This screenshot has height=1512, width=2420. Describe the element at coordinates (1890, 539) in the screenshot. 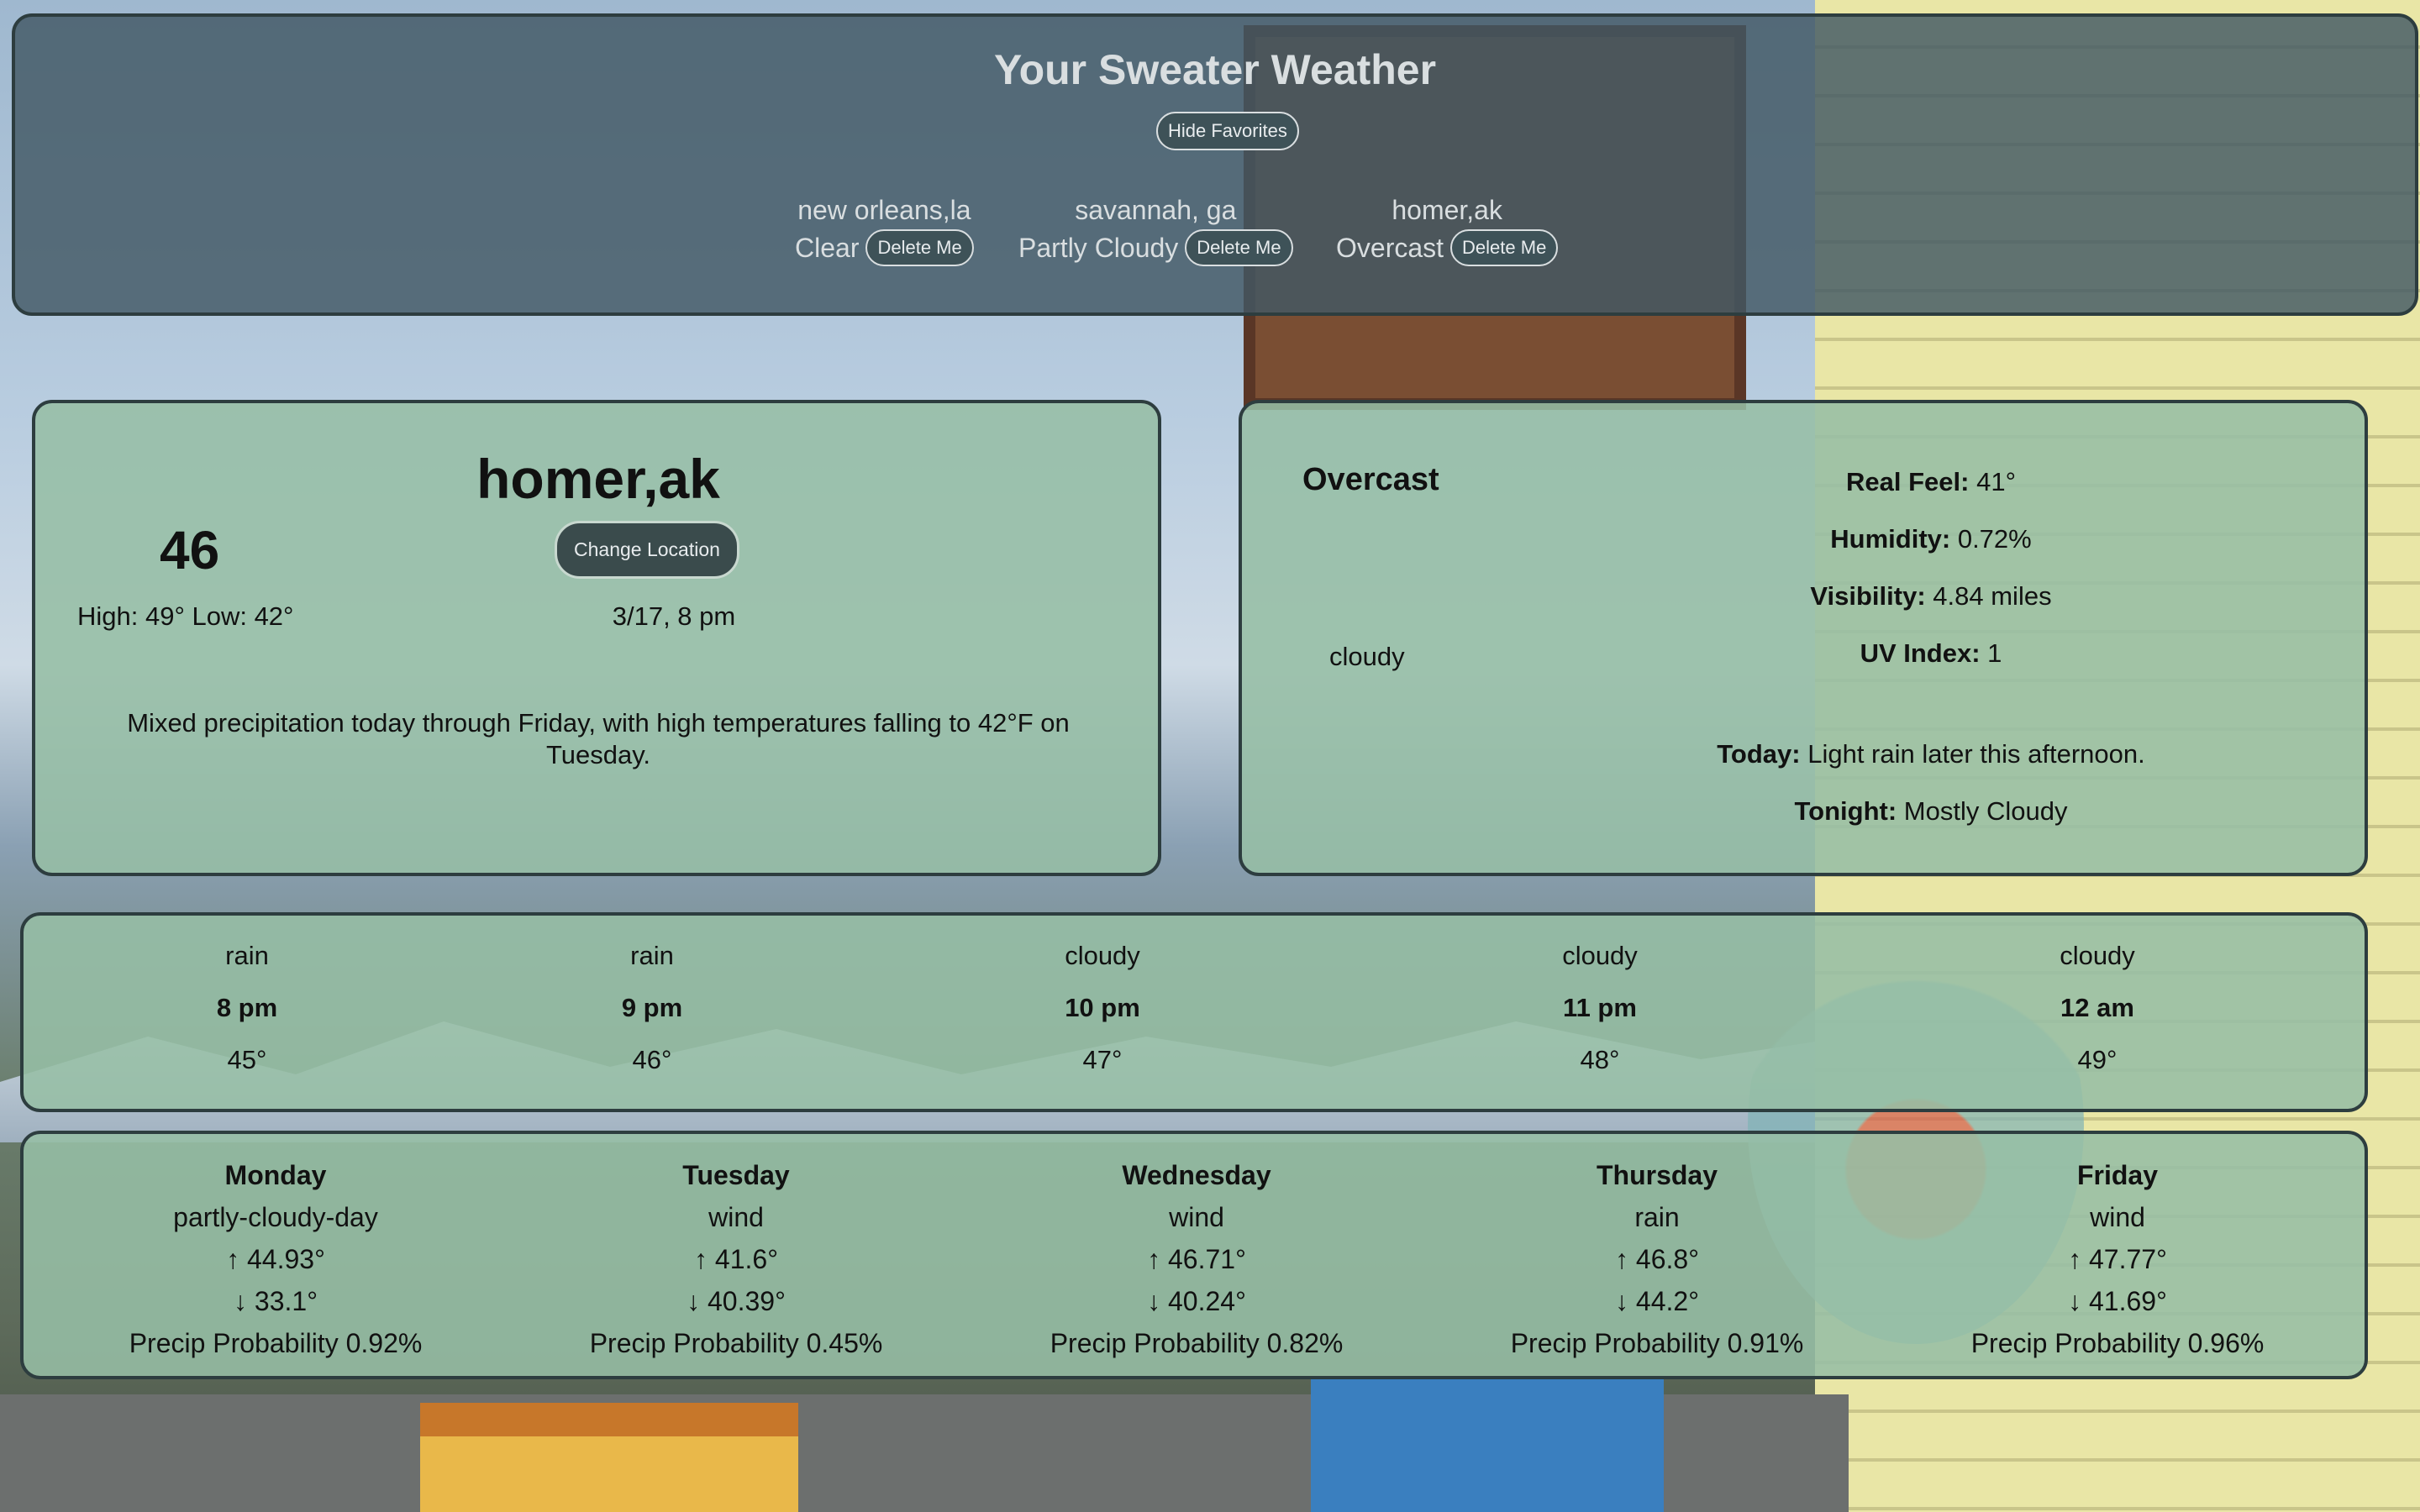

I see `humidity-label: Humidity:` at that location.